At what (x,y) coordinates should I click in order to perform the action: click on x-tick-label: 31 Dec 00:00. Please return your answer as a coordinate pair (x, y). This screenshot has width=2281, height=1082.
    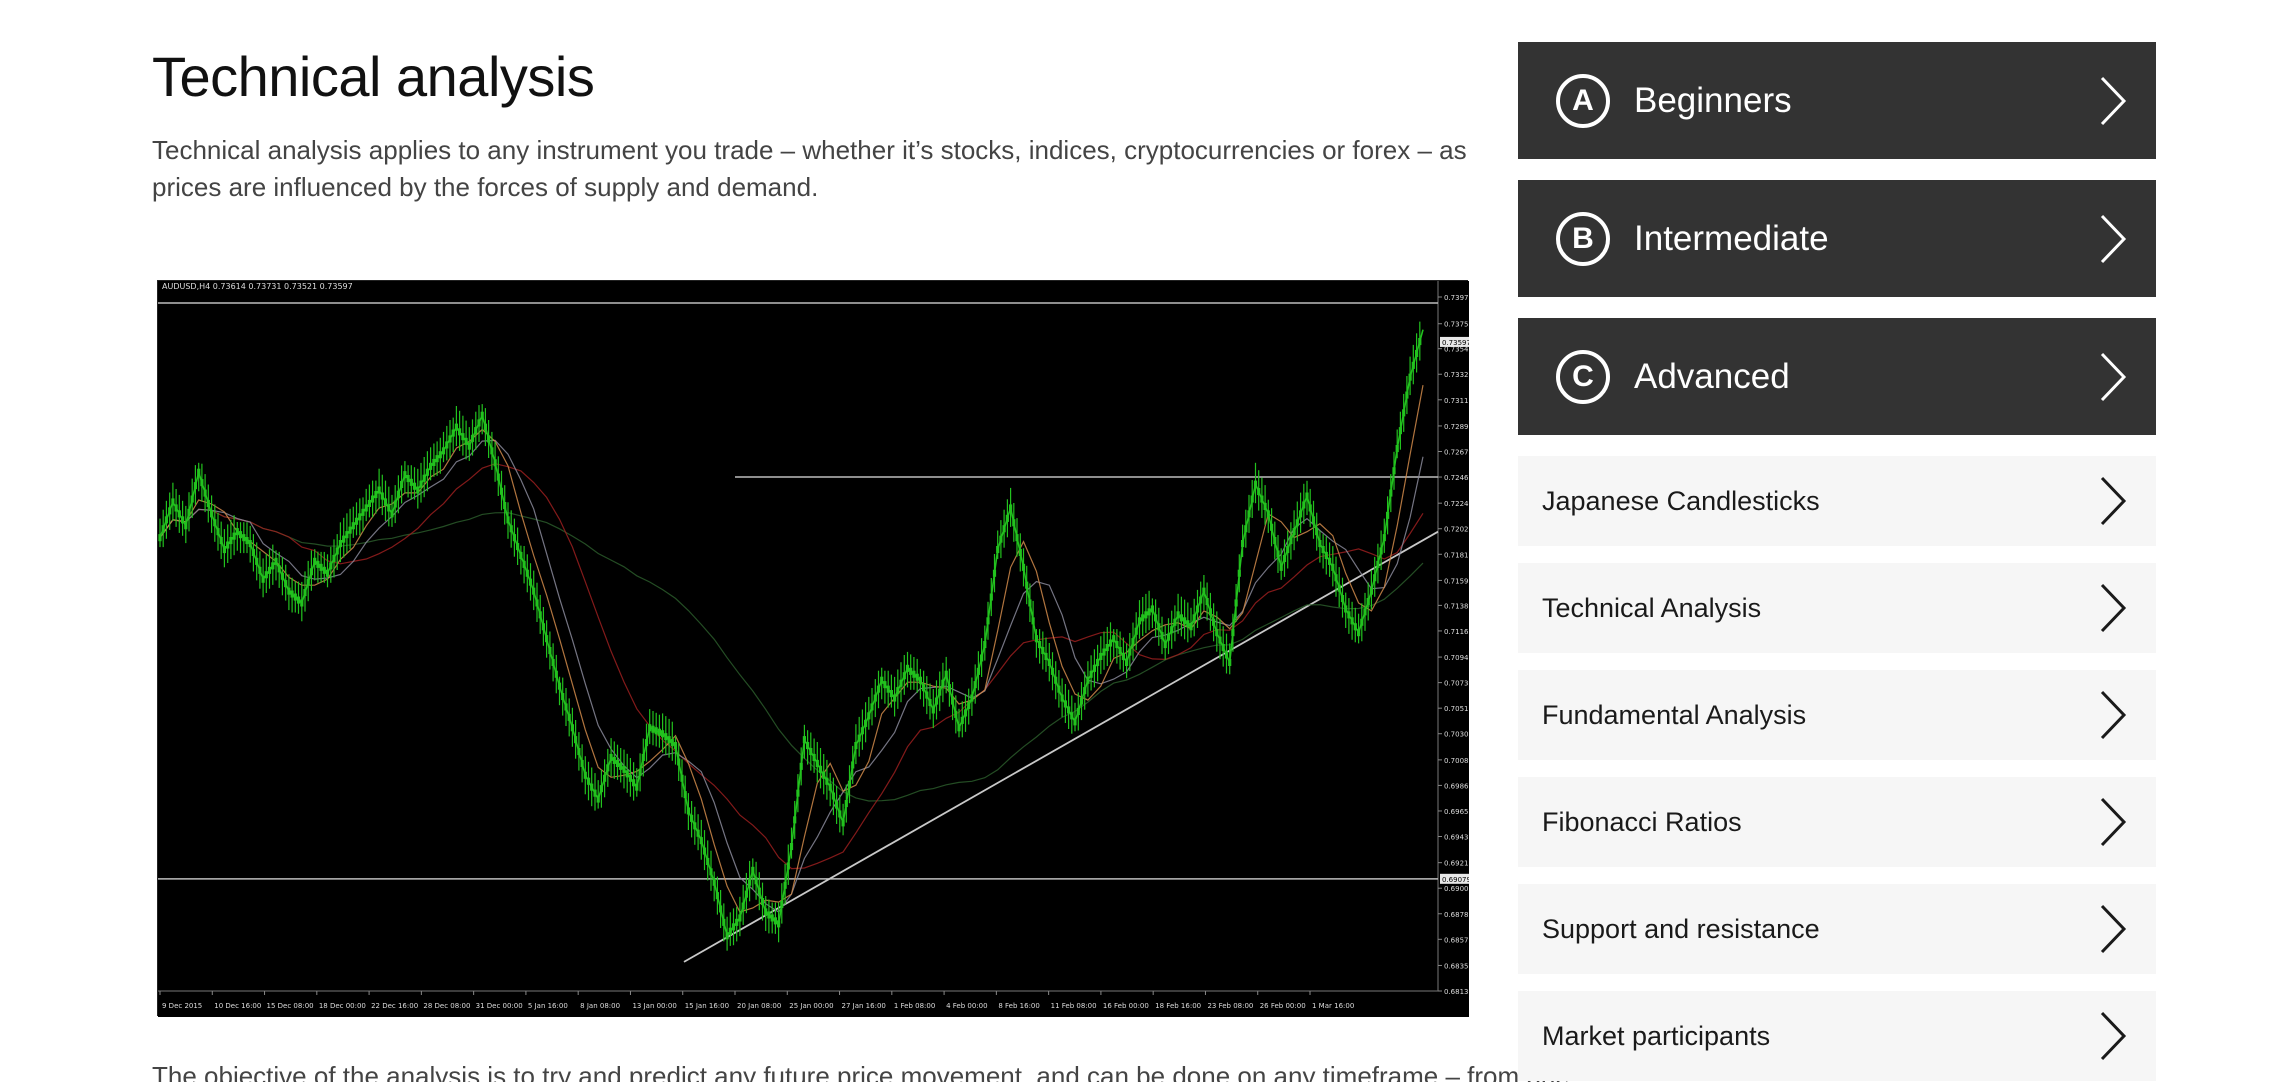
    Looking at the image, I should click on (499, 1006).